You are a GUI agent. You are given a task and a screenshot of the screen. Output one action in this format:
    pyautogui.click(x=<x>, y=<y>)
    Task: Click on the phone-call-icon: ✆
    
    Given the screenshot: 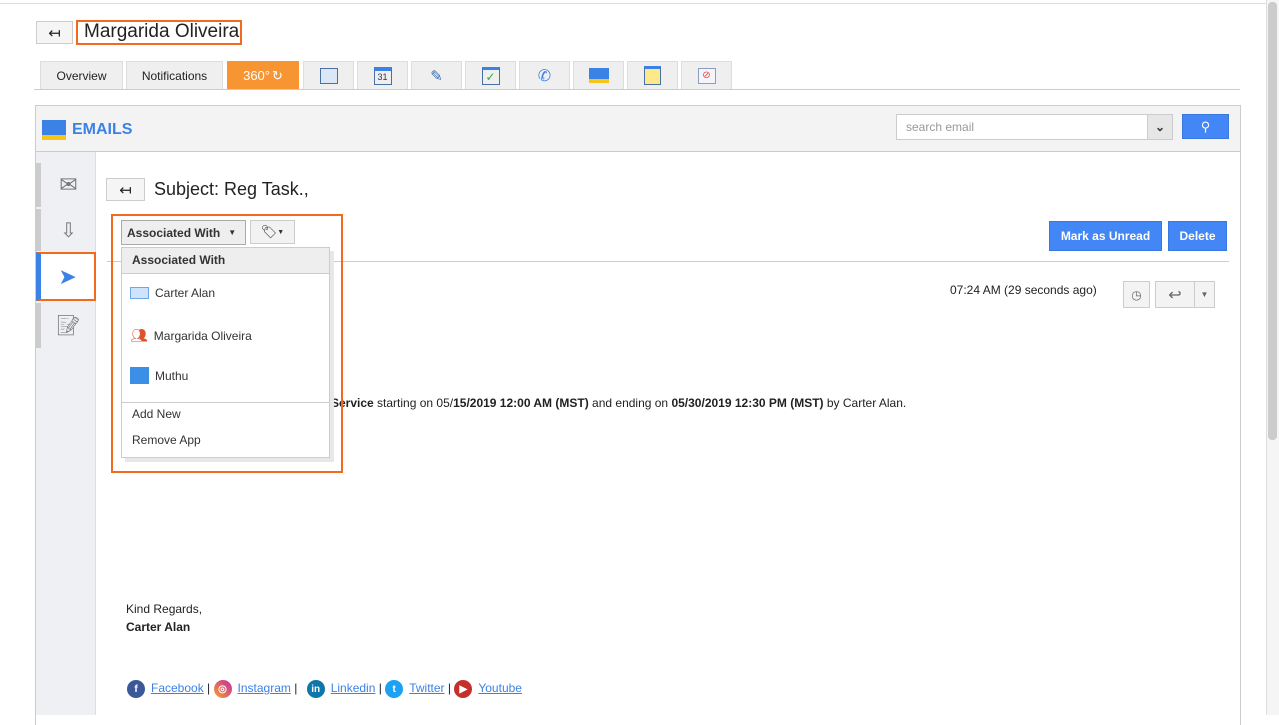 What is the action you would take?
    pyautogui.click(x=544, y=76)
    